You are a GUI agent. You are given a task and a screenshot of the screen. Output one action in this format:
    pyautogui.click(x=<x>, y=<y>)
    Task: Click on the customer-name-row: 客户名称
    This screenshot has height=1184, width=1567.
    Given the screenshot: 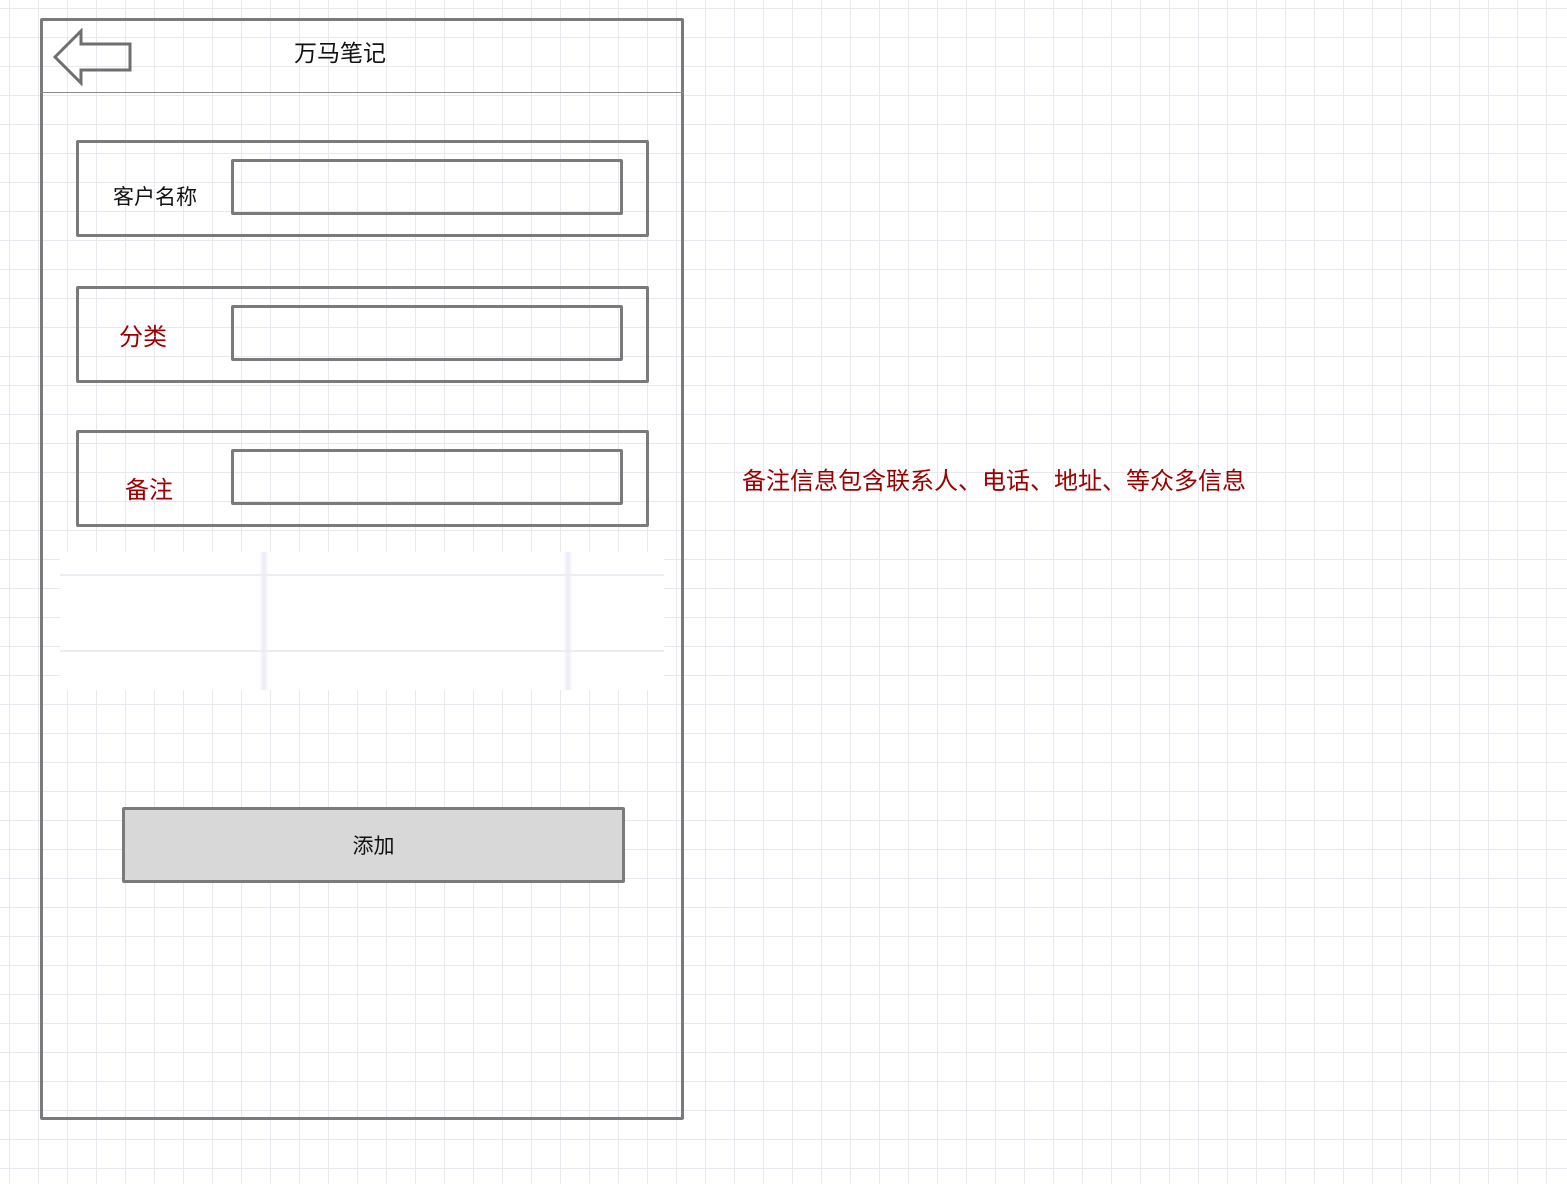 What is the action you would take?
    pyautogui.click(x=362, y=188)
    